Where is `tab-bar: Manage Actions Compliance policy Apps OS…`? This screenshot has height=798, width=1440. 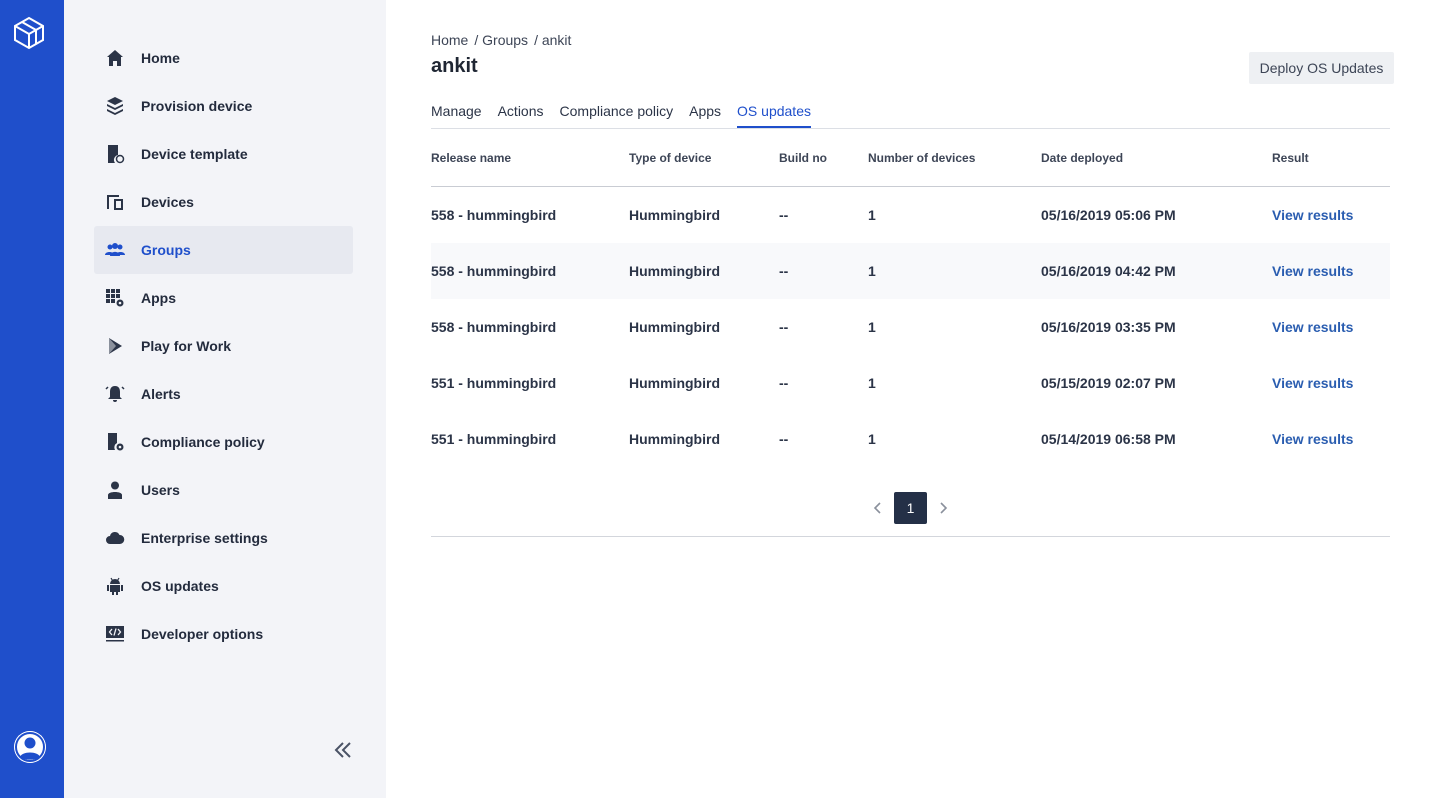 tab-bar: Manage Actions Compliance policy Apps OS… is located at coordinates (910, 116).